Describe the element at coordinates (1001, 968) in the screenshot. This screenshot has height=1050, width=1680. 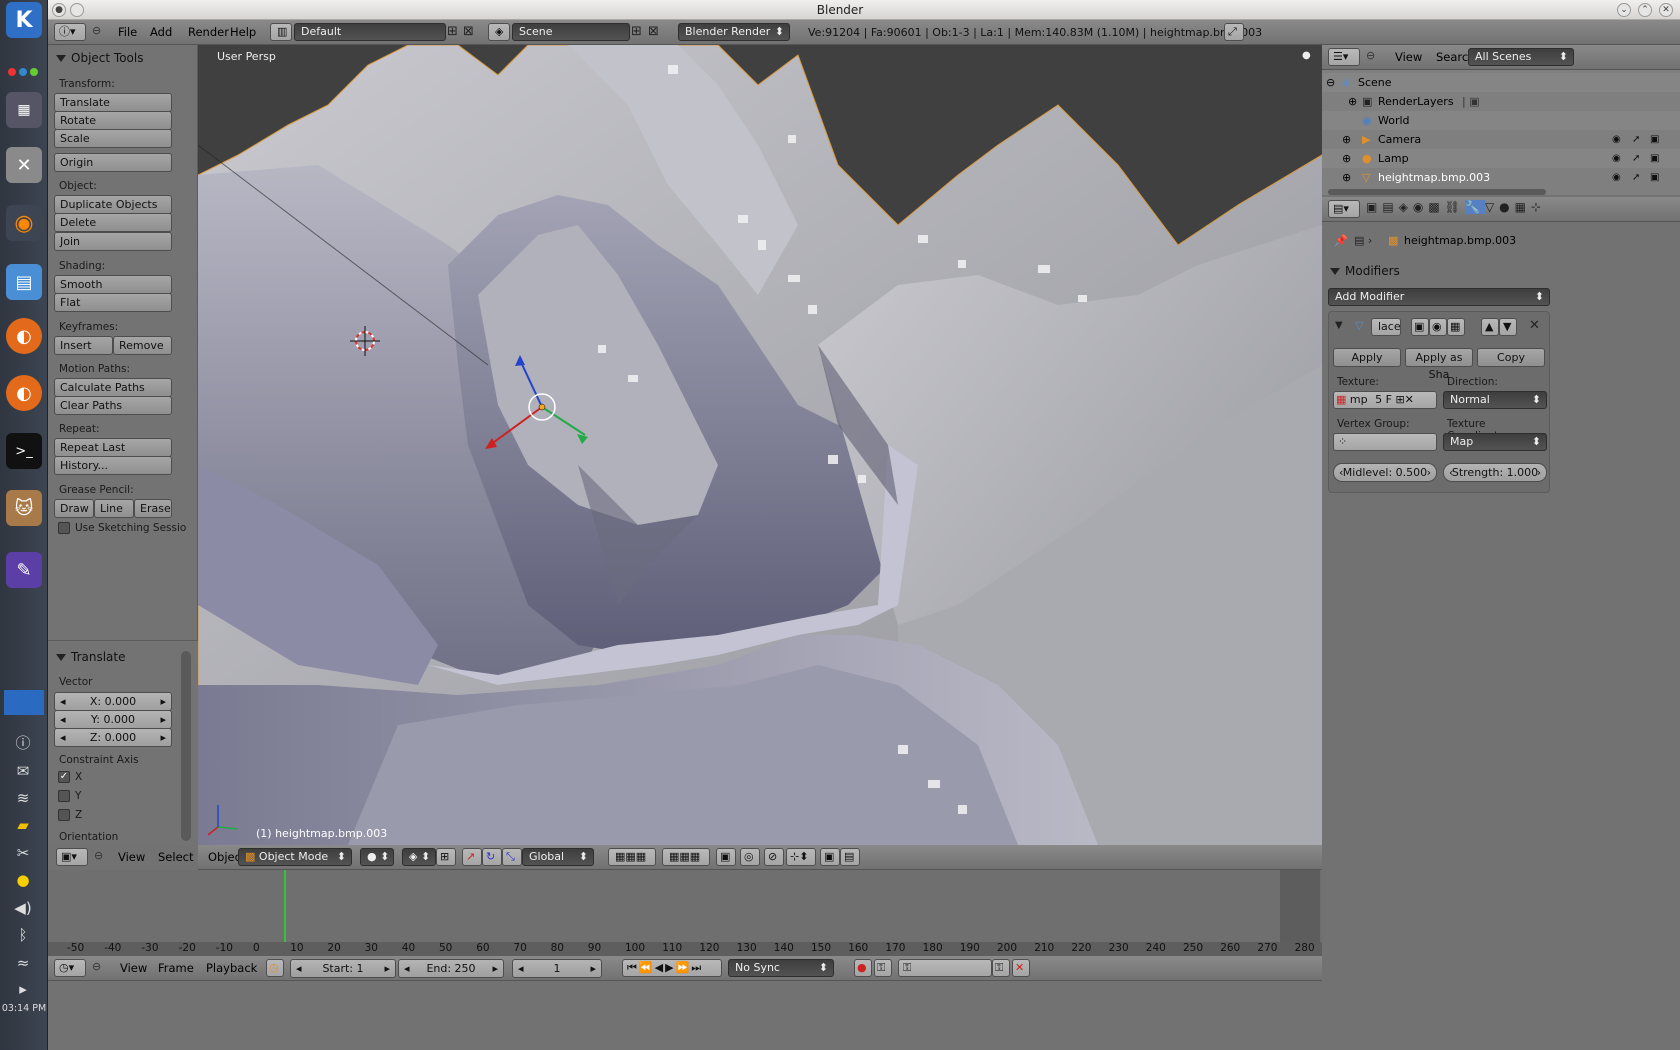
I see `insert-keyframe-icon: ⚿` at that location.